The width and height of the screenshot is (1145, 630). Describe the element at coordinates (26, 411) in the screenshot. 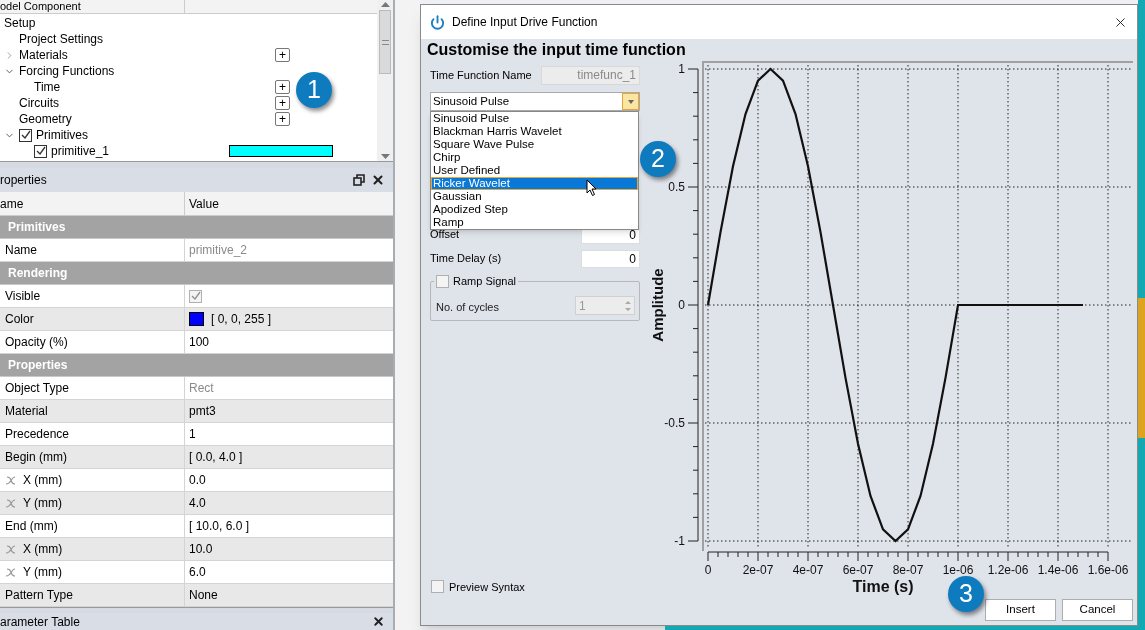

I see `property-name: Material` at that location.